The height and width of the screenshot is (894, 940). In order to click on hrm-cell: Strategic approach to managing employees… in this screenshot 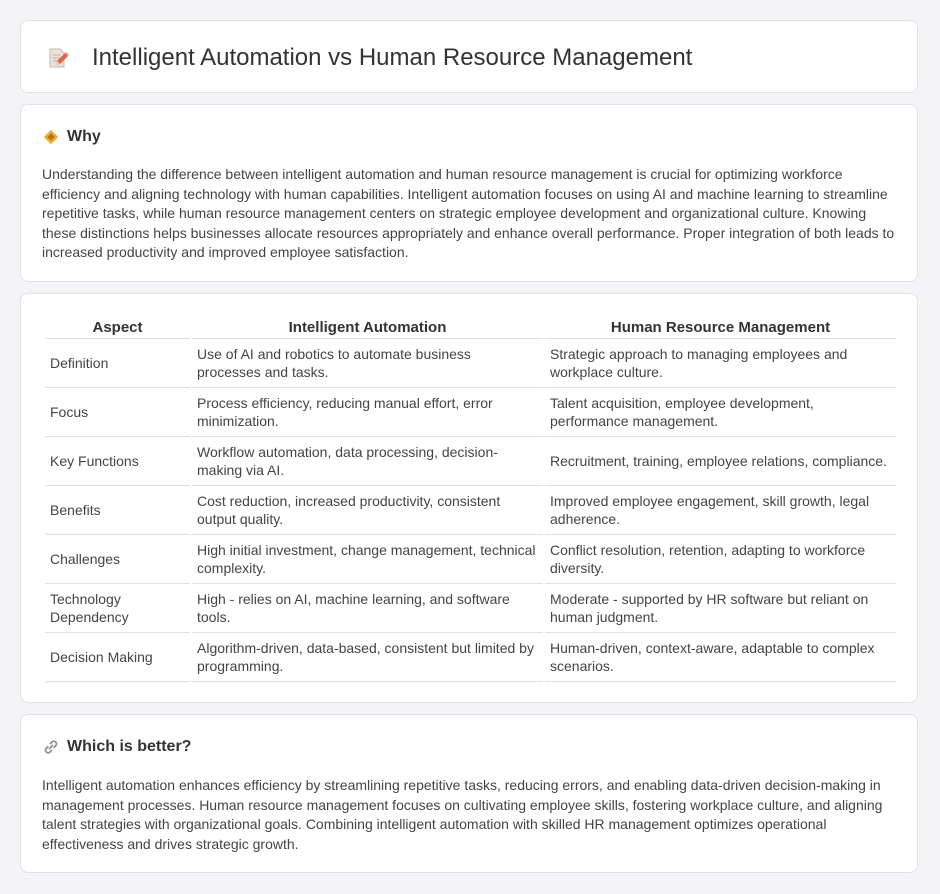, I will do `click(720, 363)`.